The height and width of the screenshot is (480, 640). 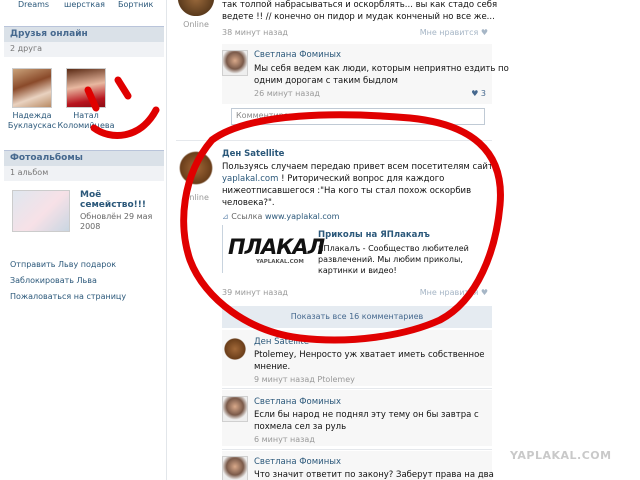 I want to click on friend-card: Надежда Буклаускас, so click(x=32, y=99).